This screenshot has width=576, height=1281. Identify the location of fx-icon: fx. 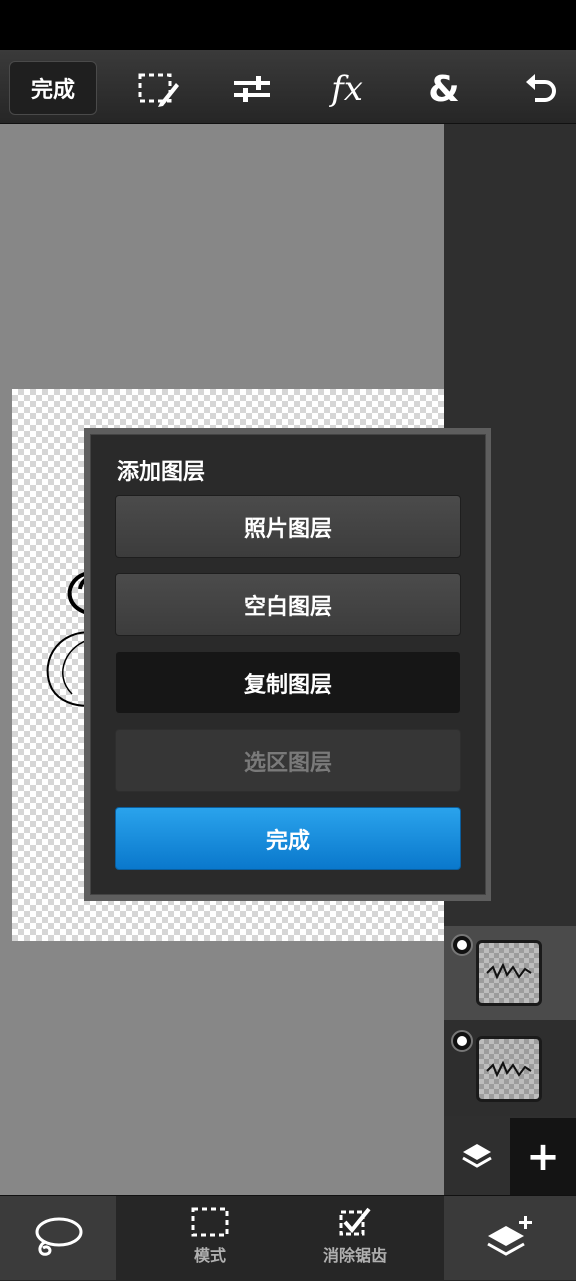
(347, 89).